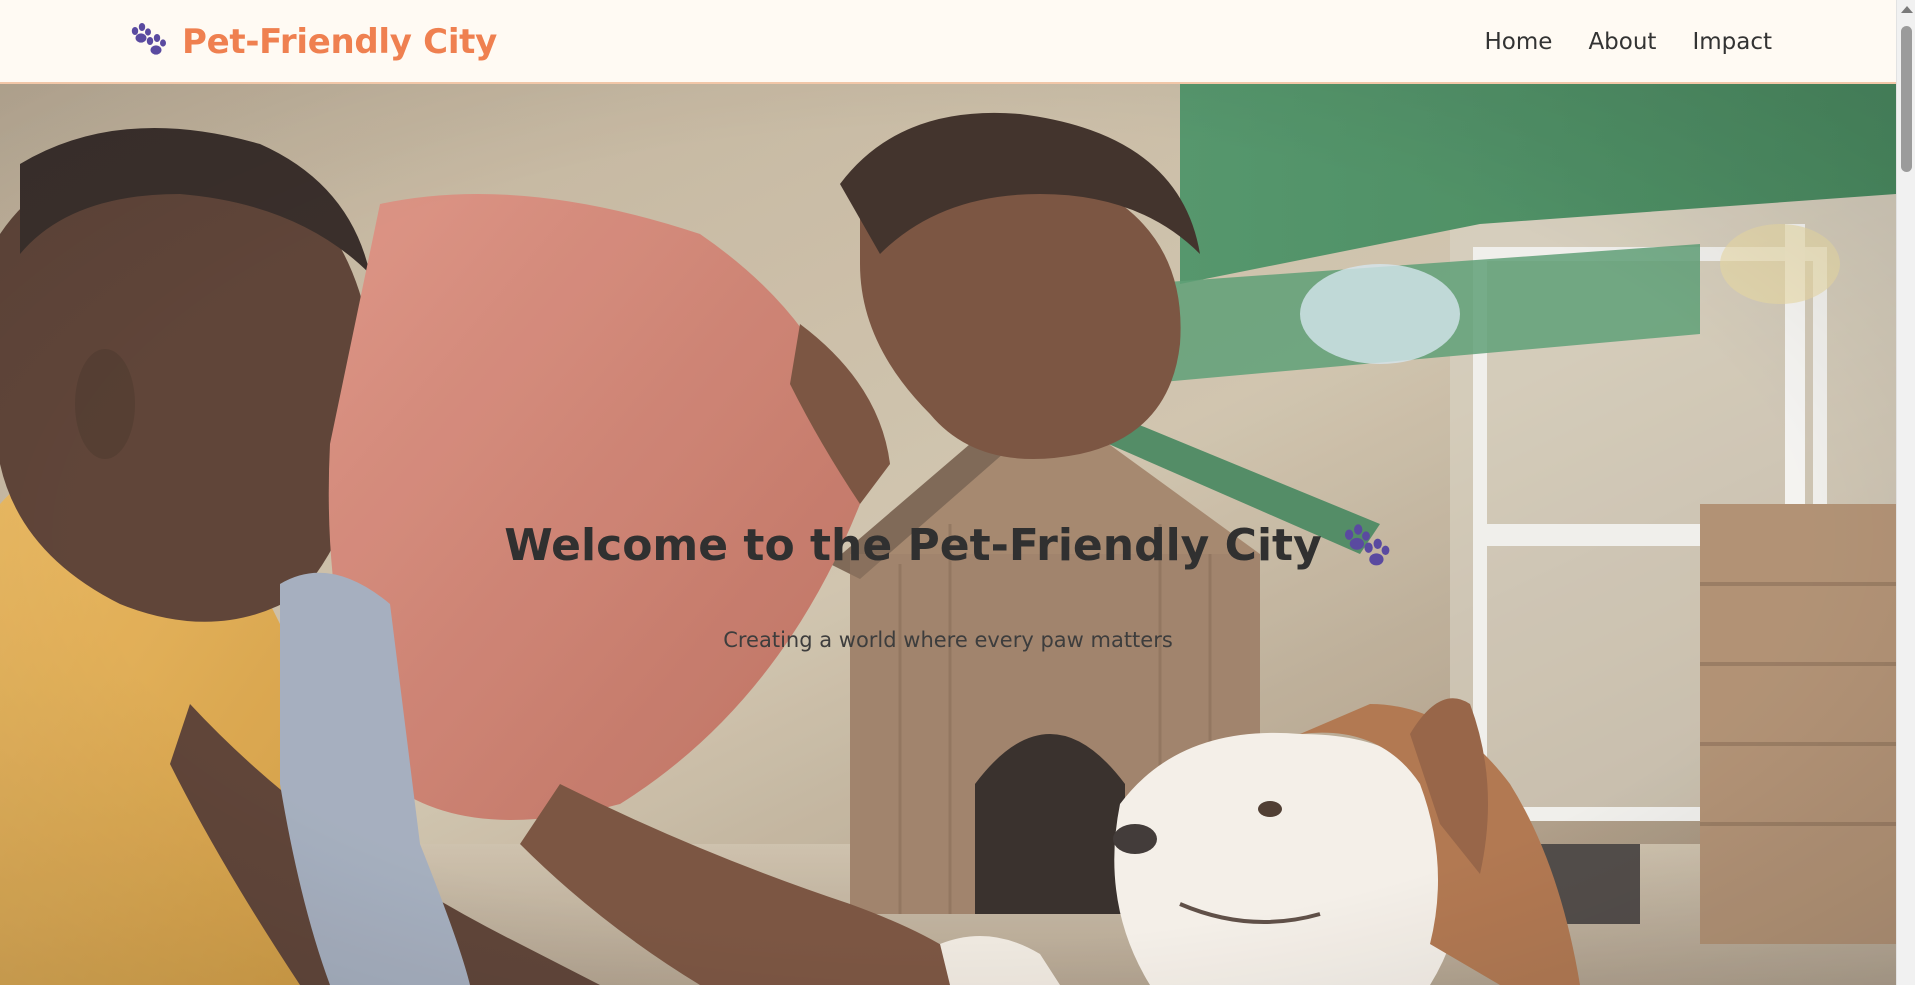 This screenshot has height=985, width=1915. What do you see at coordinates (1519, 42) in the screenshot?
I see `nav-link-home: Home` at bounding box center [1519, 42].